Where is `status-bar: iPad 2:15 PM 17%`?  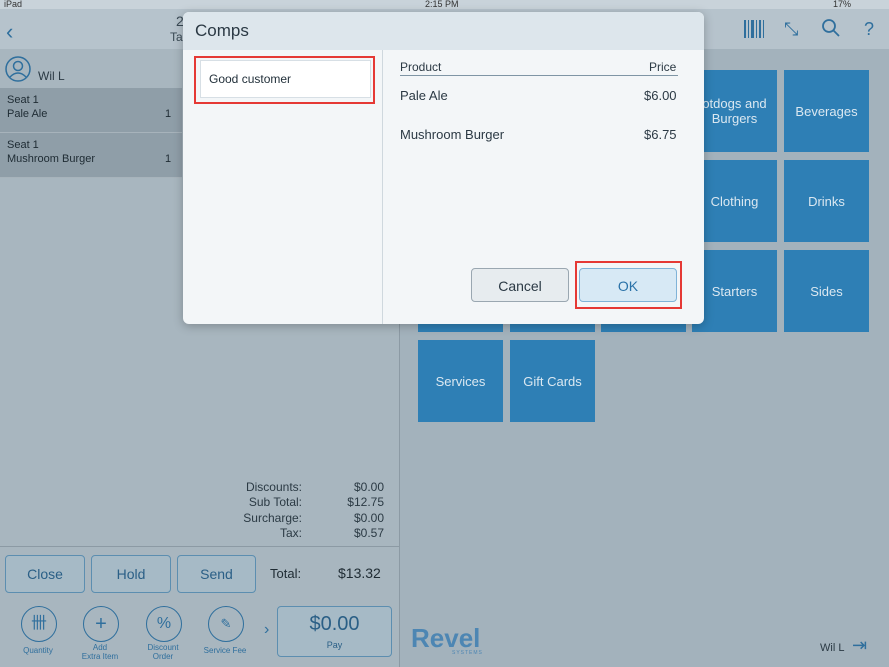 status-bar: iPad 2:15 PM 17% is located at coordinates (444, 4).